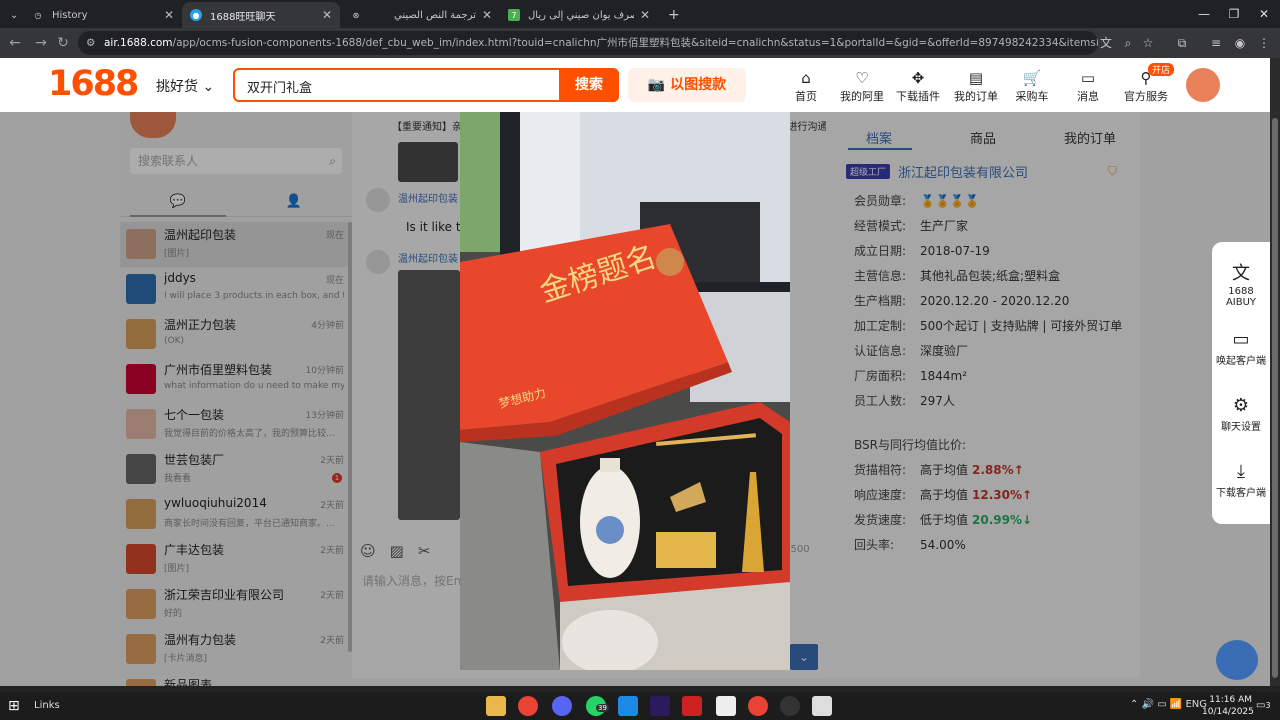 The image size is (1280, 720). Describe the element at coordinates (862, 78) in the screenshot. I see `heart-icon: ♡` at that location.